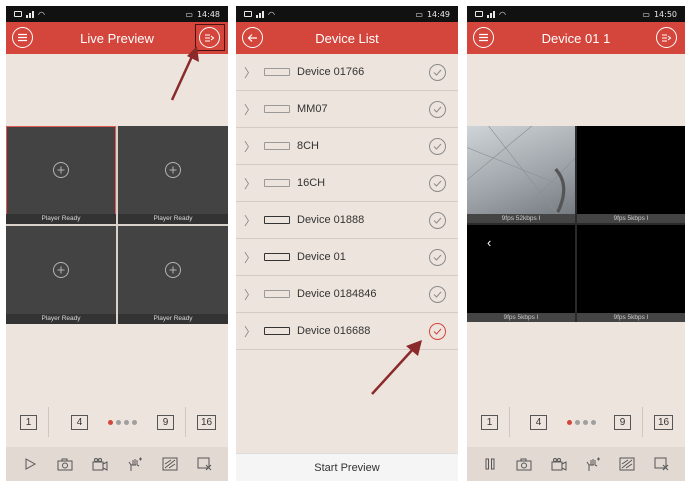  What do you see at coordinates (438, 14) in the screenshot?
I see `status-time: 14:49` at bounding box center [438, 14].